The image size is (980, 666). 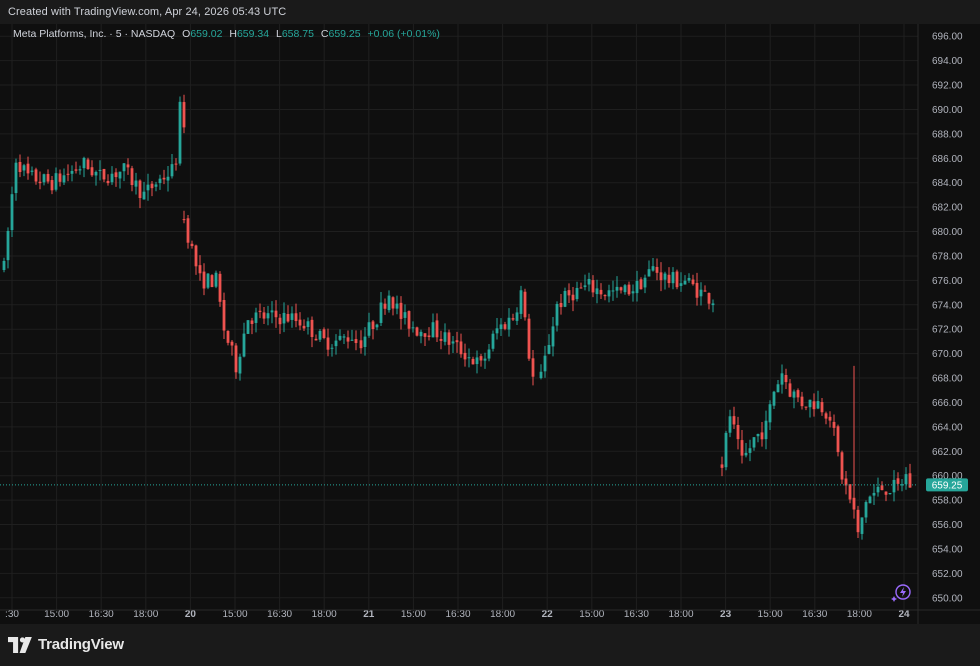 I want to click on y-tick-label: 692.00, so click(x=947, y=86).